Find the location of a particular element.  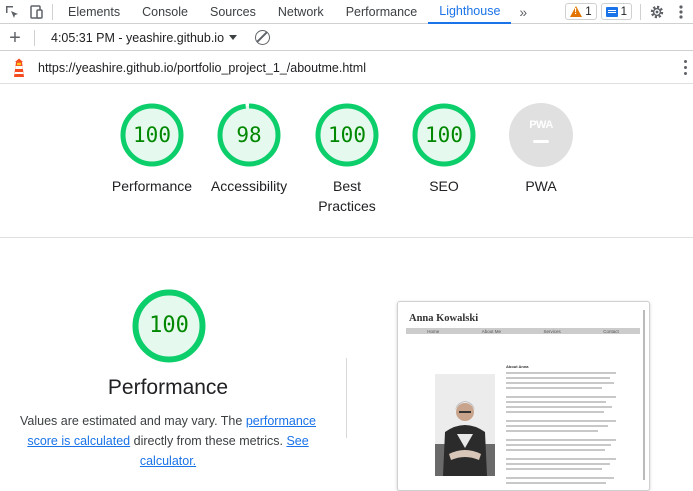

tab-elements: Elements is located at coordinates (94, 12).